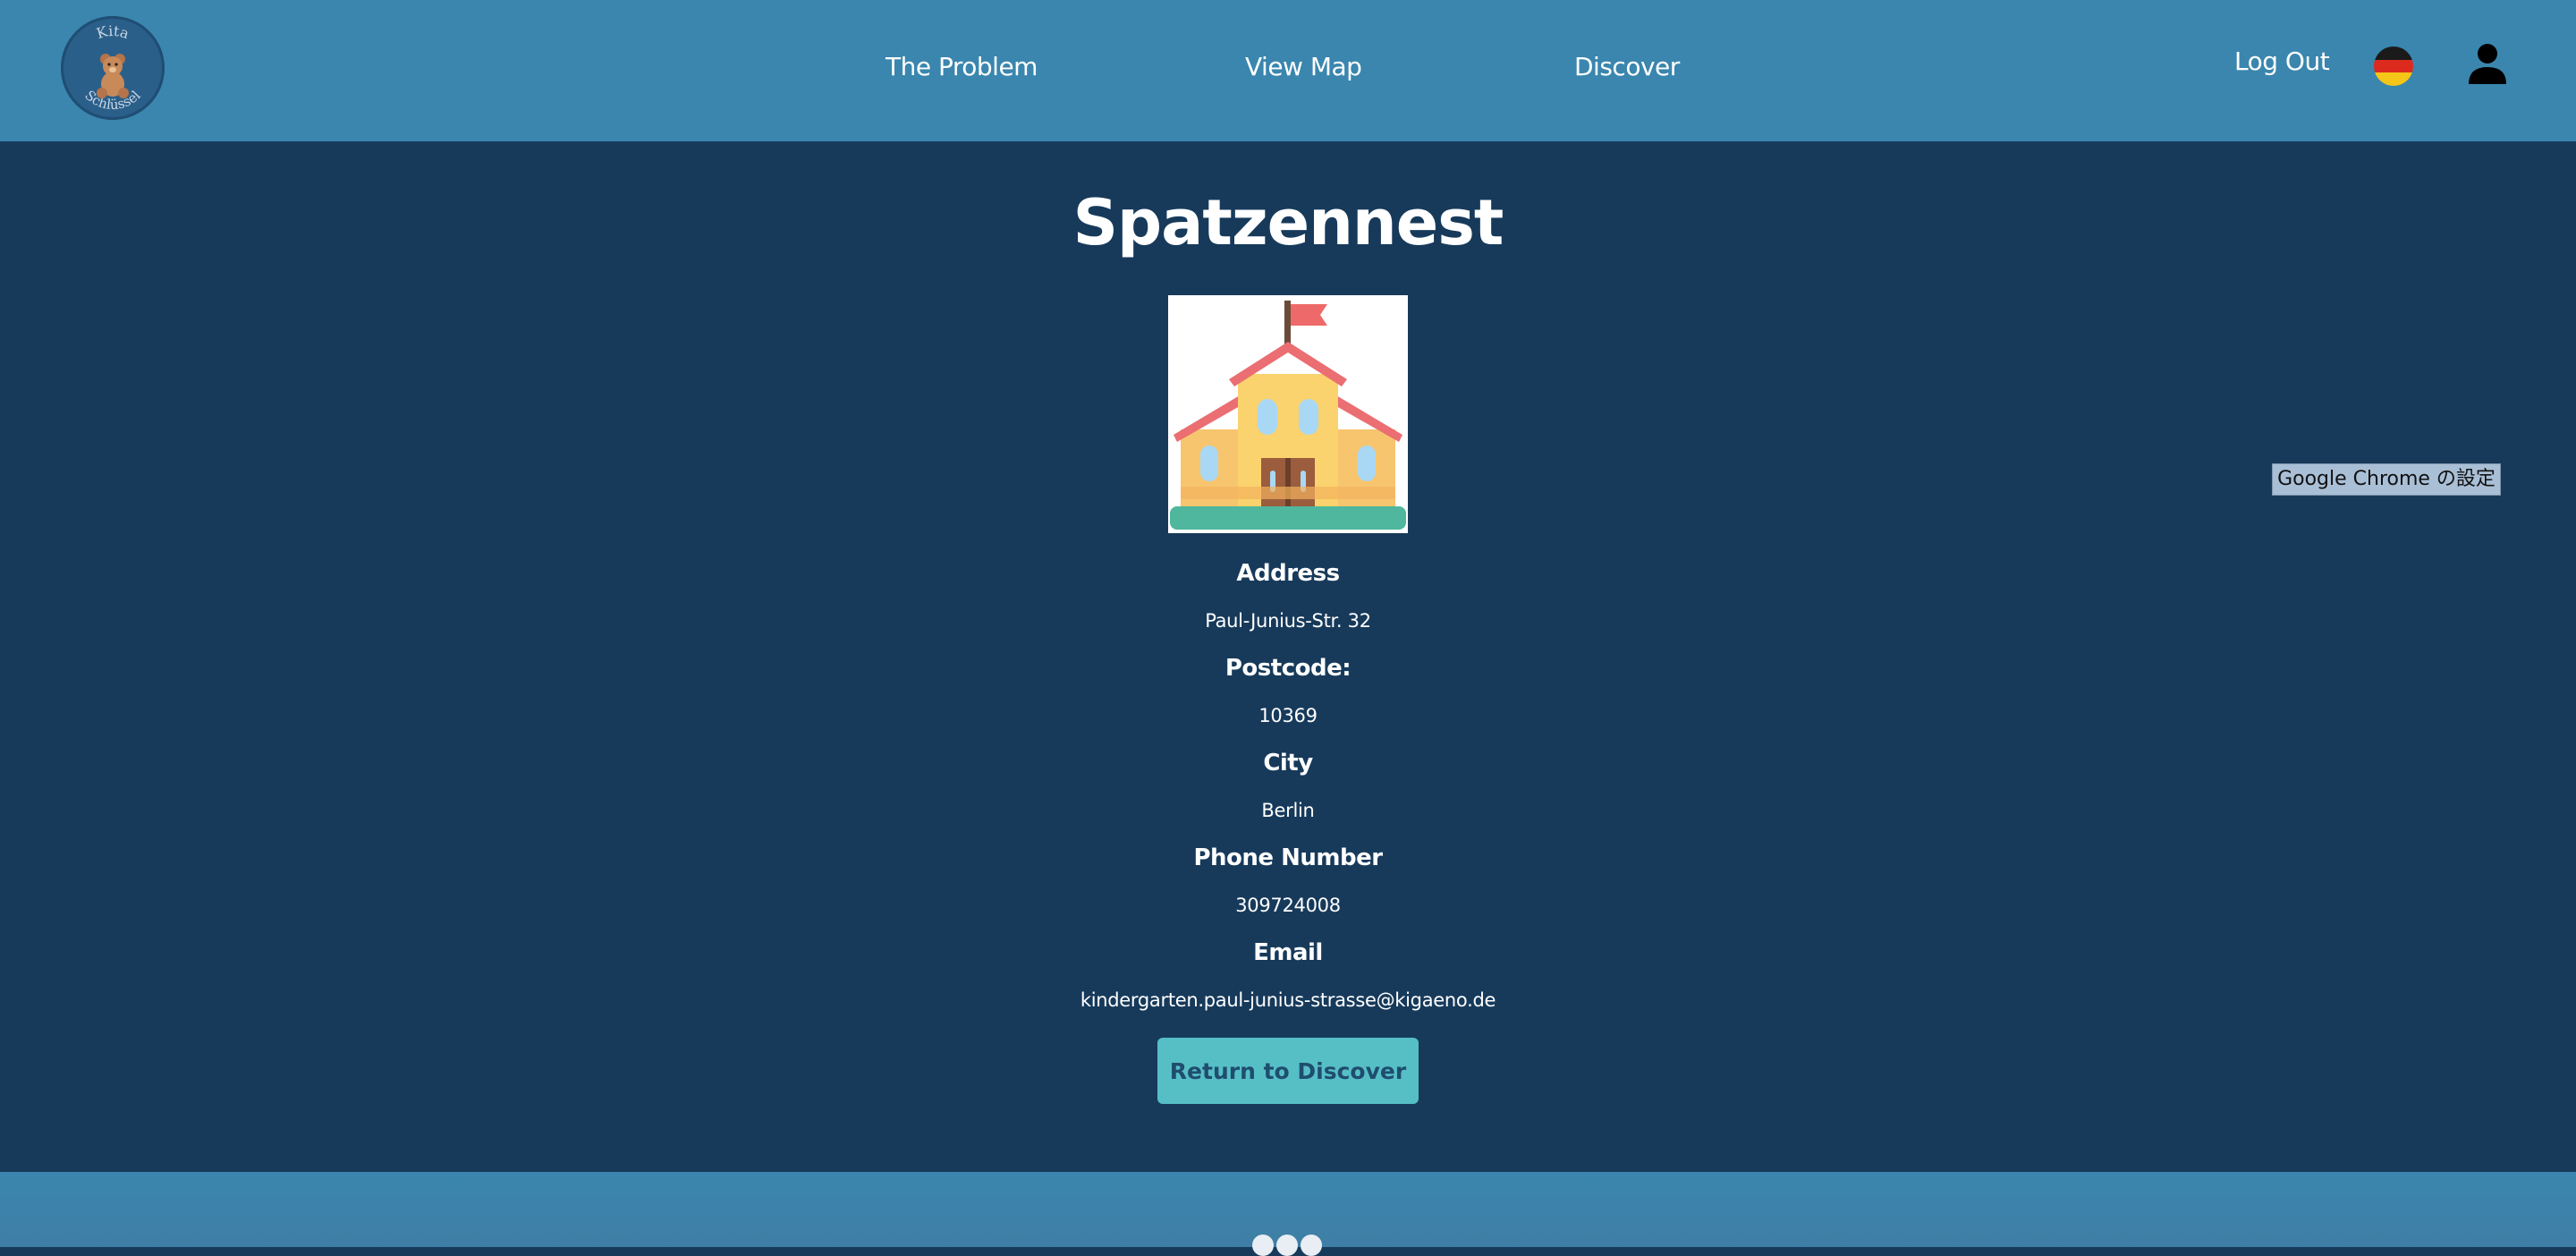 The image size is (2576, 1256). What do you see at coordinates (1288, 223) in the screenshot?
I see `page-title: Spatzennest` at bounding box center [1288, 223].